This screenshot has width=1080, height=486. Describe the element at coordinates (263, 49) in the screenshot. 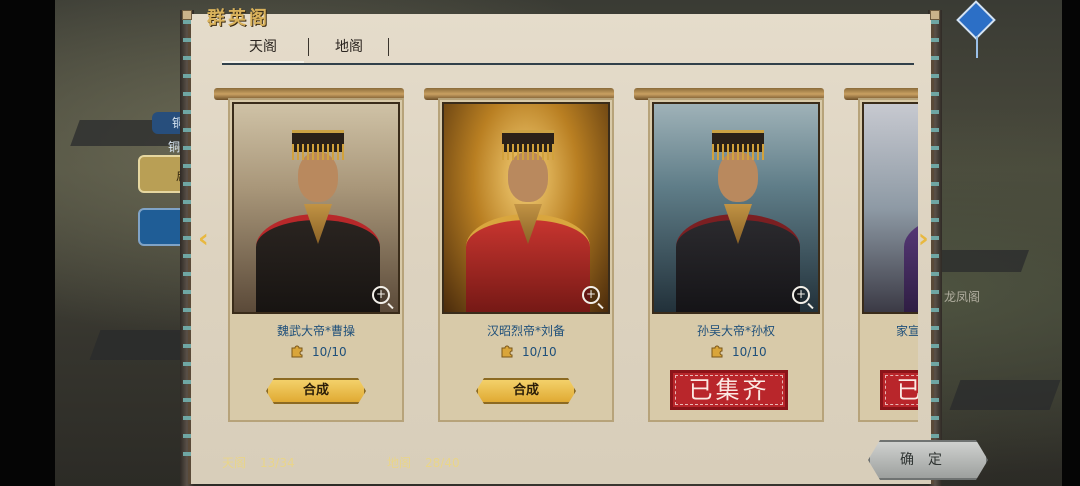

I see `tab-tiange: 天阁` at that location.